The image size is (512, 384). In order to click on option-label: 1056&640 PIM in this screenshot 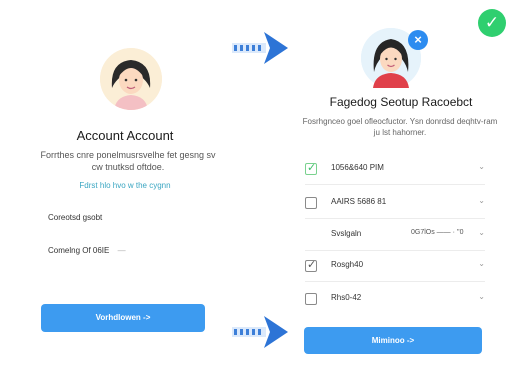, I will do `click(357, 167)`.